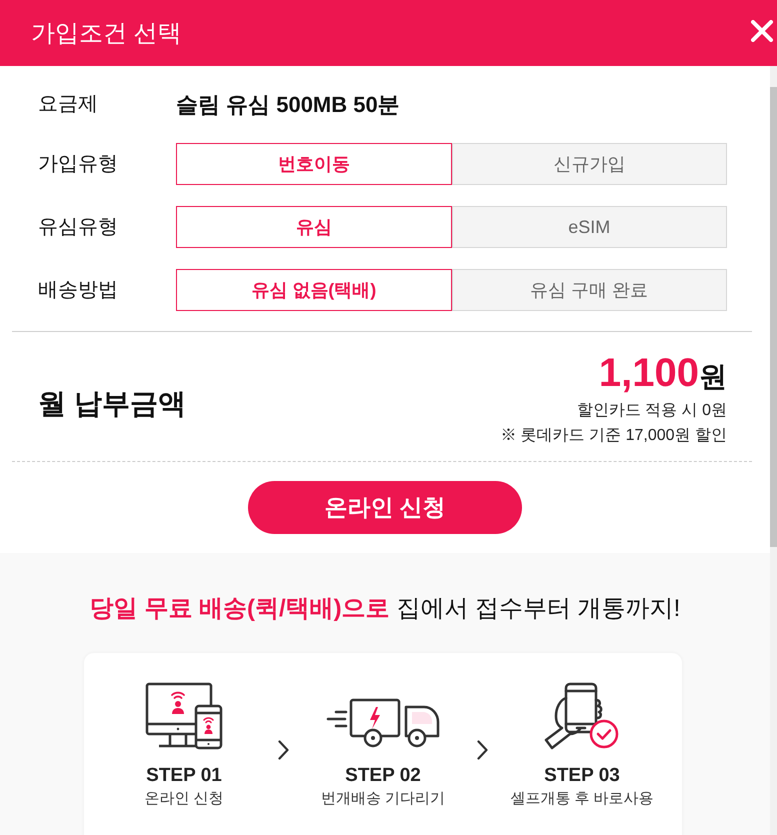  What do you see at coordinates (112, 404) in the screenshot?
I see `payment-label: 월 납부금액` at bounding box center [112, 404].